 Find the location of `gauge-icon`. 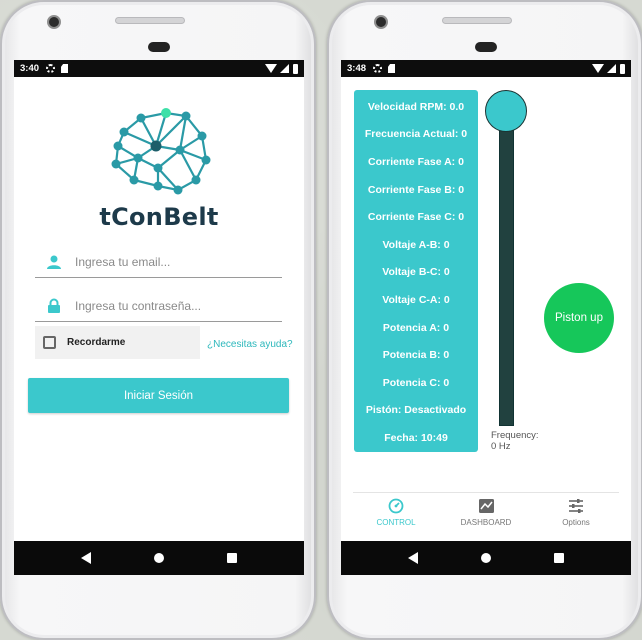

gauge-icon is located at coordinates (396, 506).